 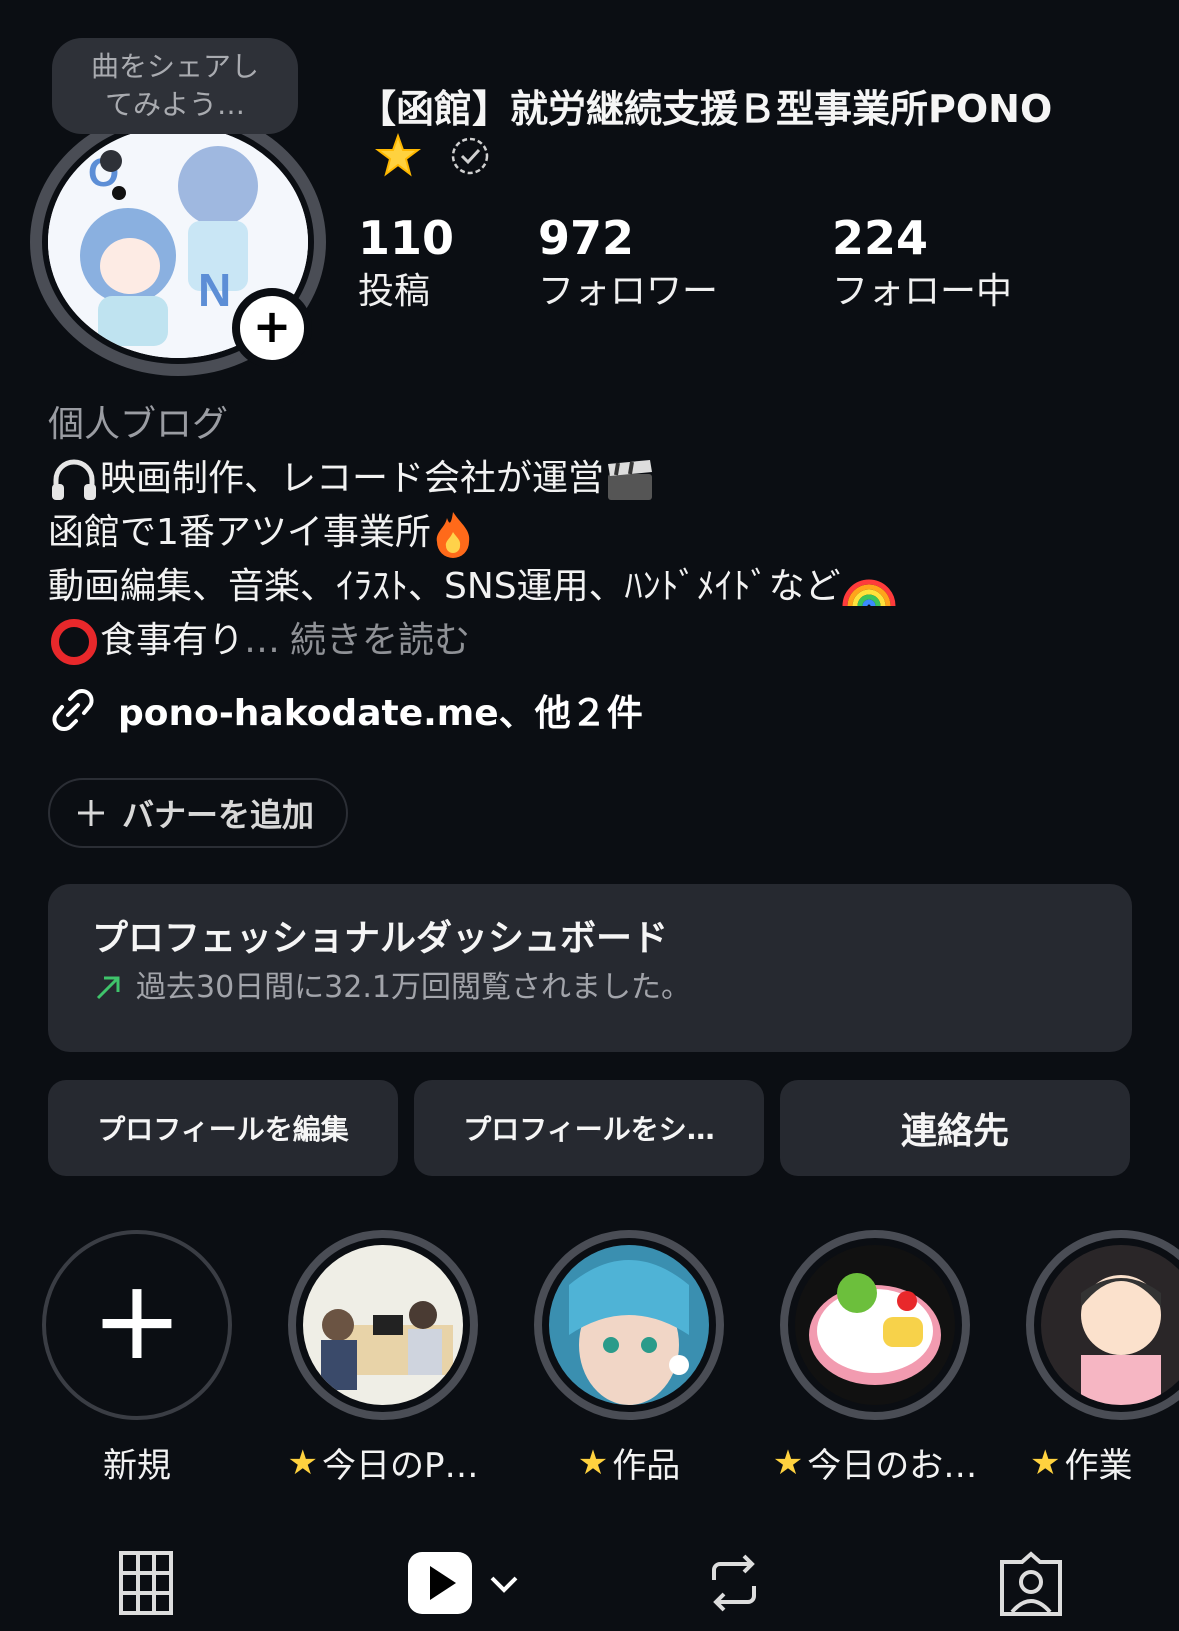 I want to click on bio-category: 個人ブログ, so click(x=138, y=424).